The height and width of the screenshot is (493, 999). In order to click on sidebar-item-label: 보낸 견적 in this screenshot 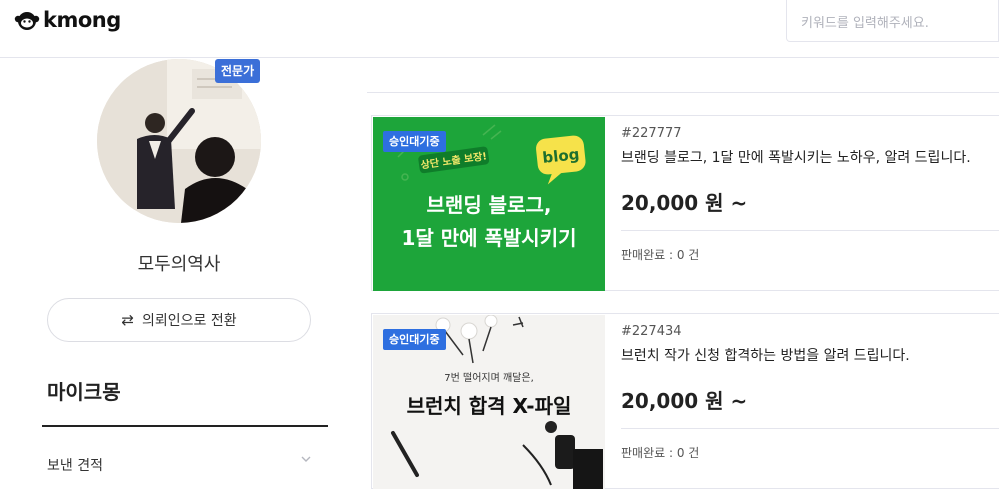, I will do `click(75, 466)`.